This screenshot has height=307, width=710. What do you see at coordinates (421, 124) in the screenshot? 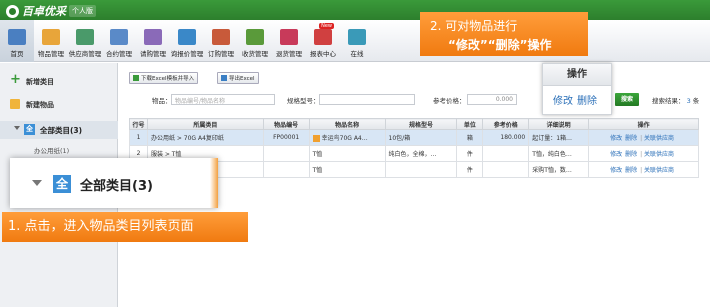
I see `column-header: 规格型号` at bounding box center [421, 124].